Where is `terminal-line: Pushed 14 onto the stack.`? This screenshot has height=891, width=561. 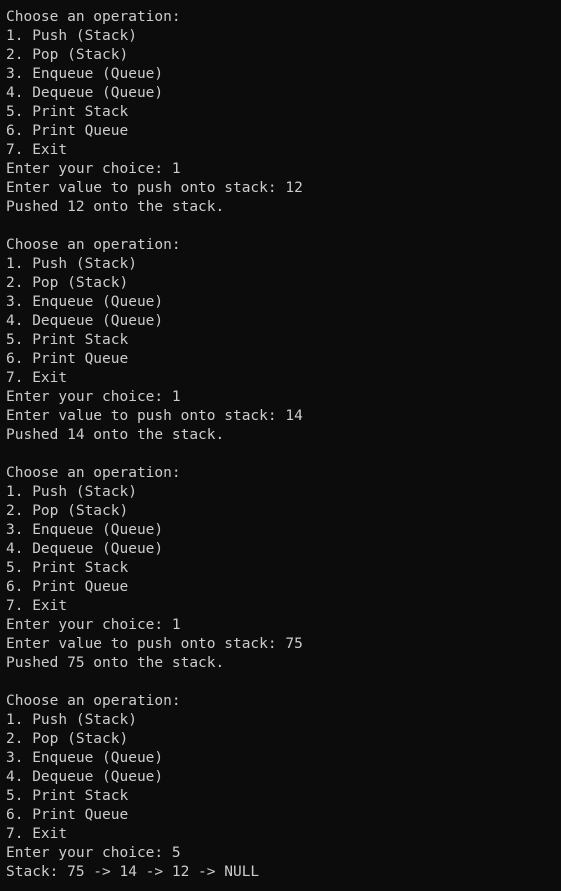 terminal-line: Pushed 14 onto the stack. is located at coordinates (115, 435).